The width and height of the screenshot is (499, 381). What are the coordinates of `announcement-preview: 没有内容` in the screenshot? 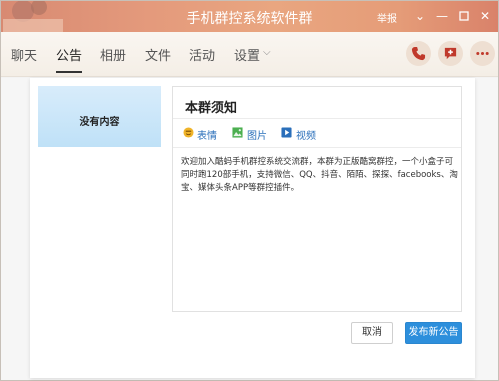 It's located at (99, 116).